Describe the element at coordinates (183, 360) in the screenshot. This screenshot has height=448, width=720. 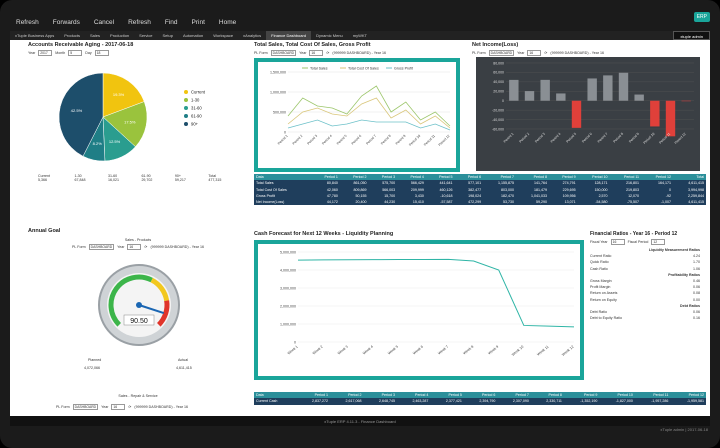
I see `actual-label: Actual` at that location.